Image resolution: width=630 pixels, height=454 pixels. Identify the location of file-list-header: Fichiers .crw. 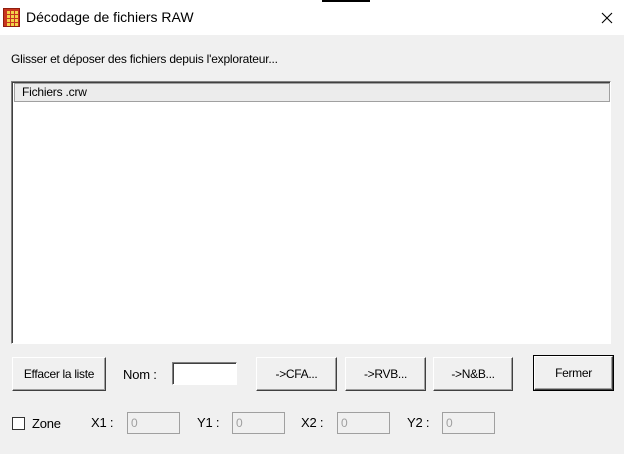
(312, 92).